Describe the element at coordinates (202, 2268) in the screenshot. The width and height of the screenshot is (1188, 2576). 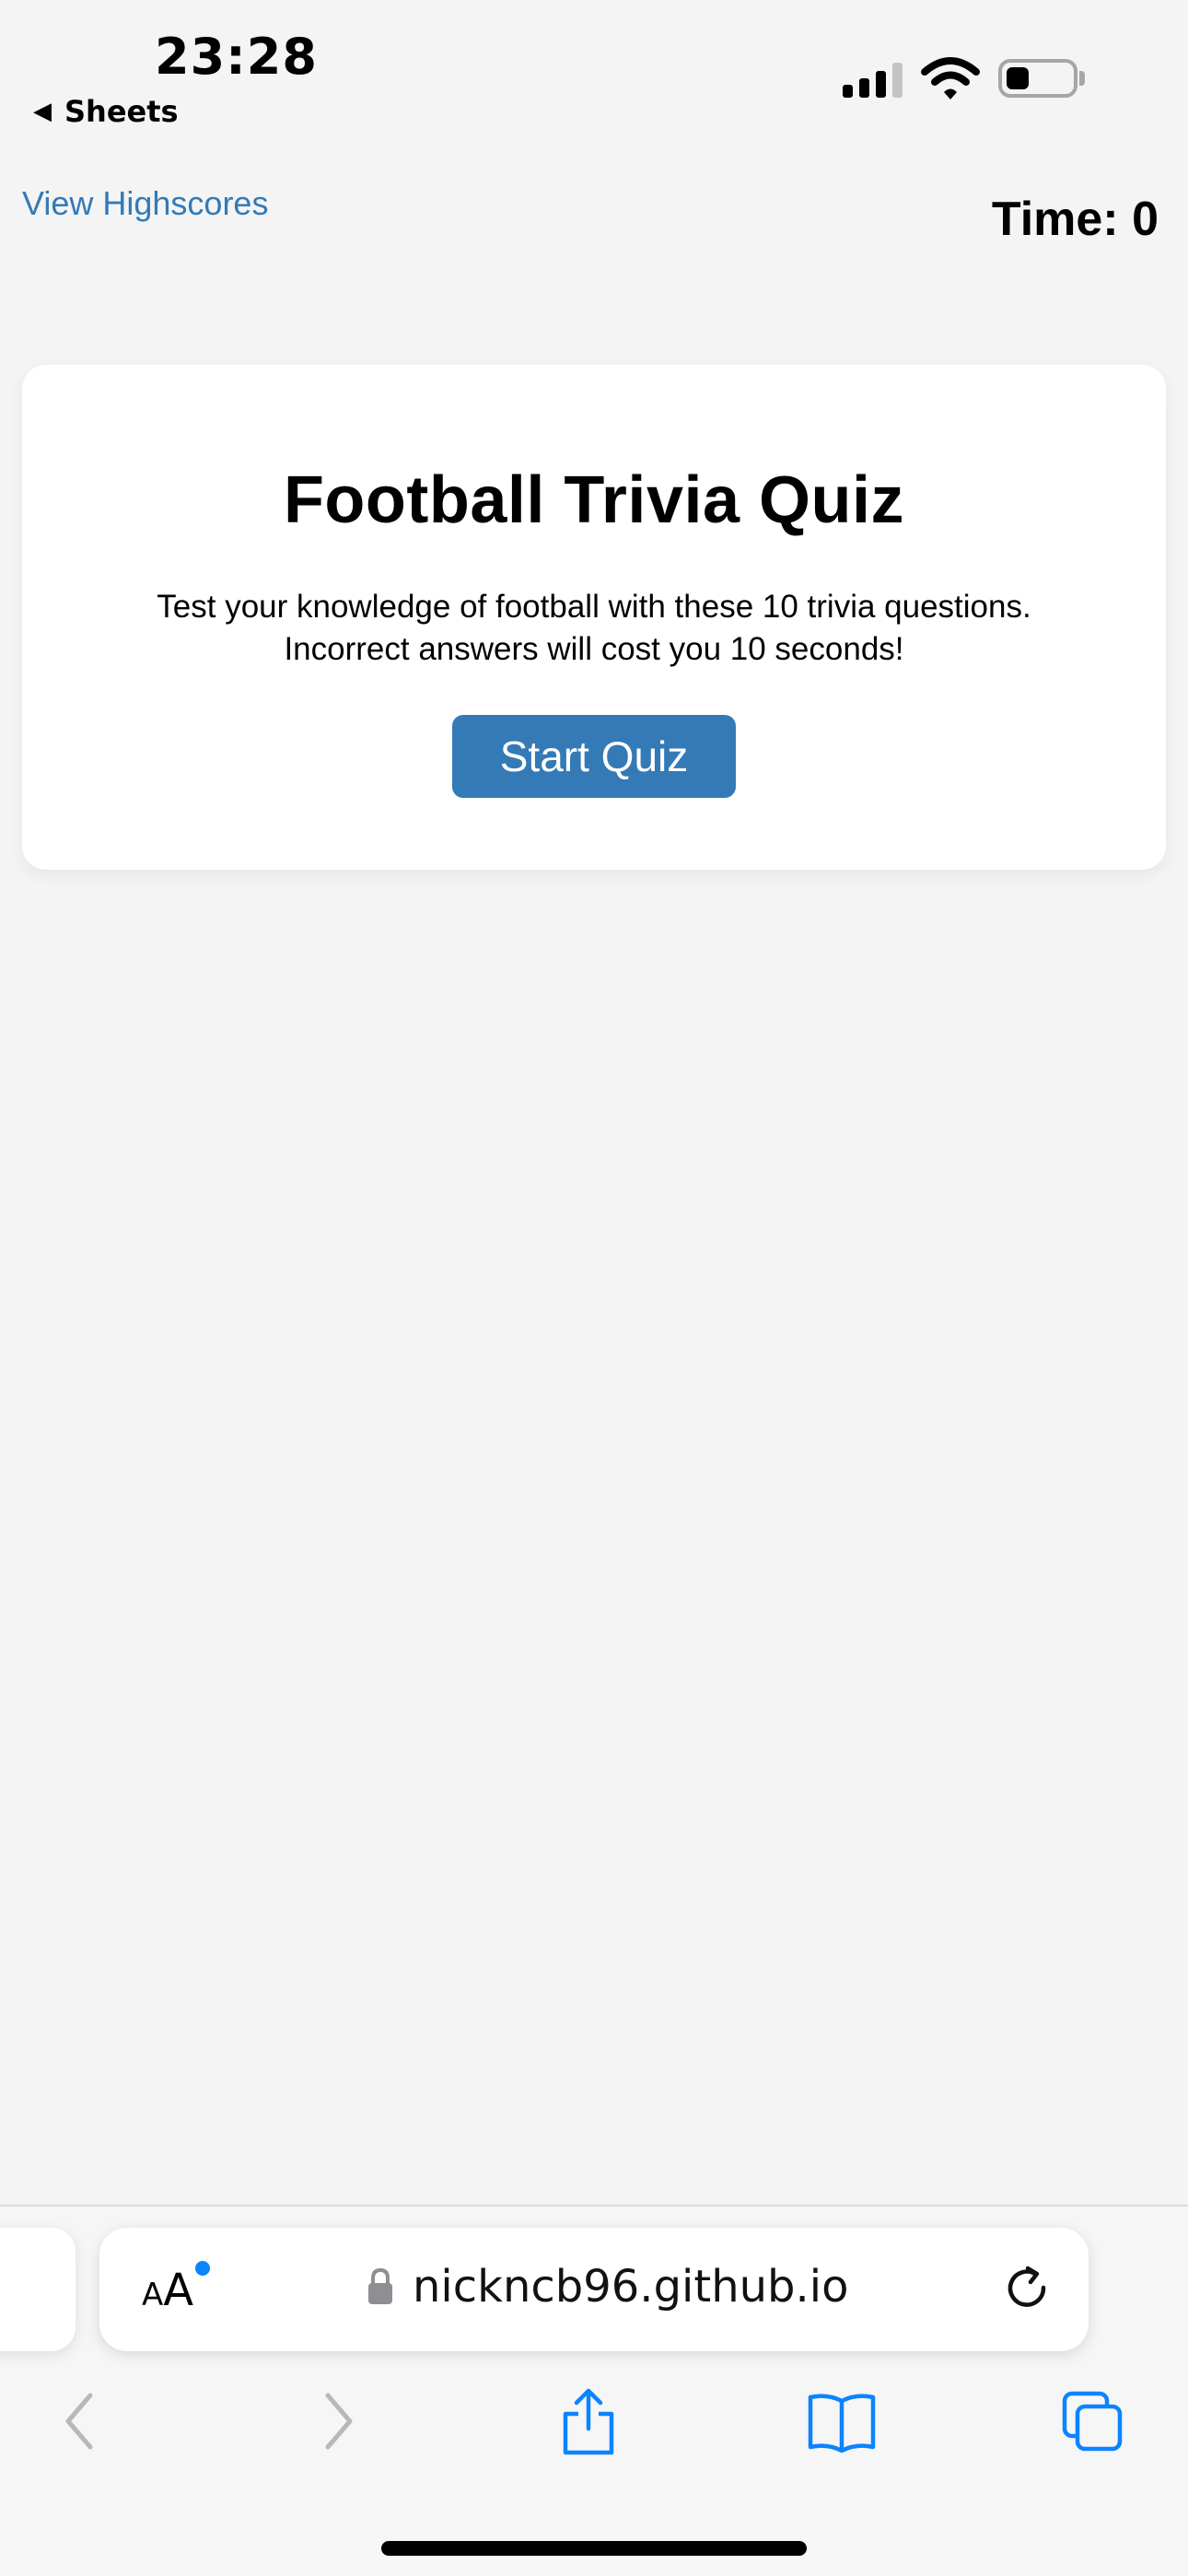
I see `notification-dot` at that location.